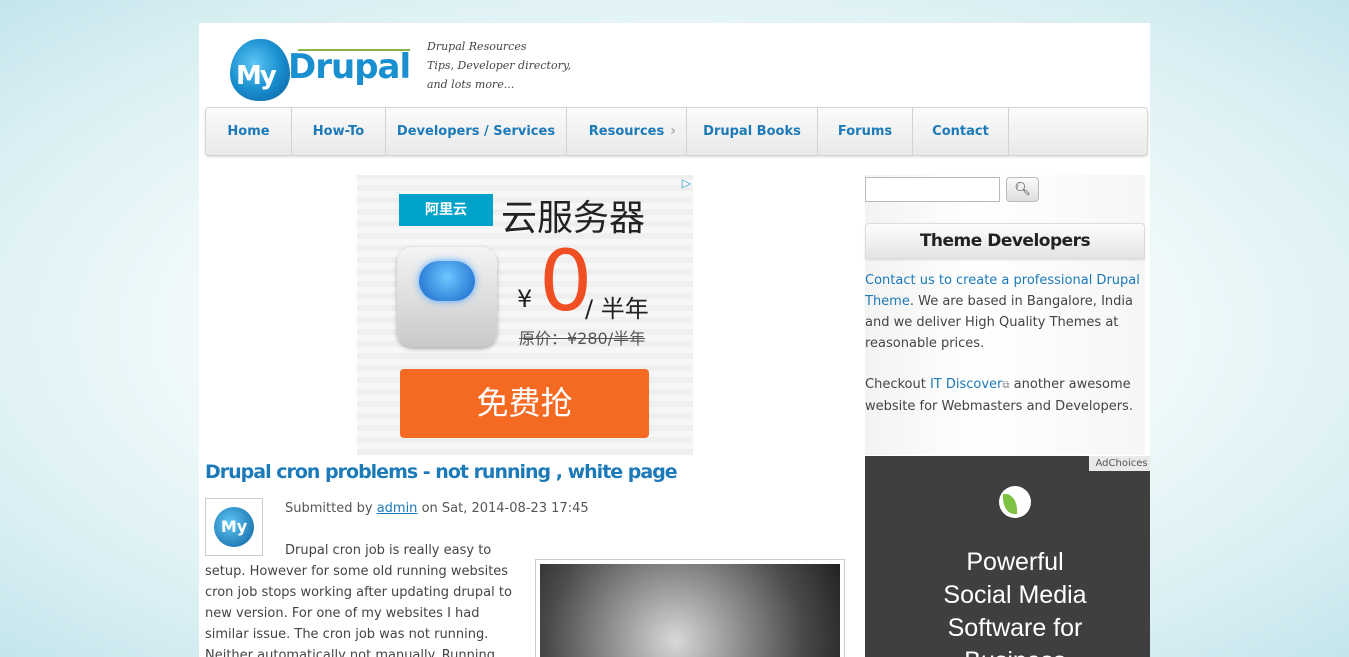 This screenshot has height=657, width=1349. I want to click on tagline-line-2: Tips, Developer directory,, so click(499, 65).